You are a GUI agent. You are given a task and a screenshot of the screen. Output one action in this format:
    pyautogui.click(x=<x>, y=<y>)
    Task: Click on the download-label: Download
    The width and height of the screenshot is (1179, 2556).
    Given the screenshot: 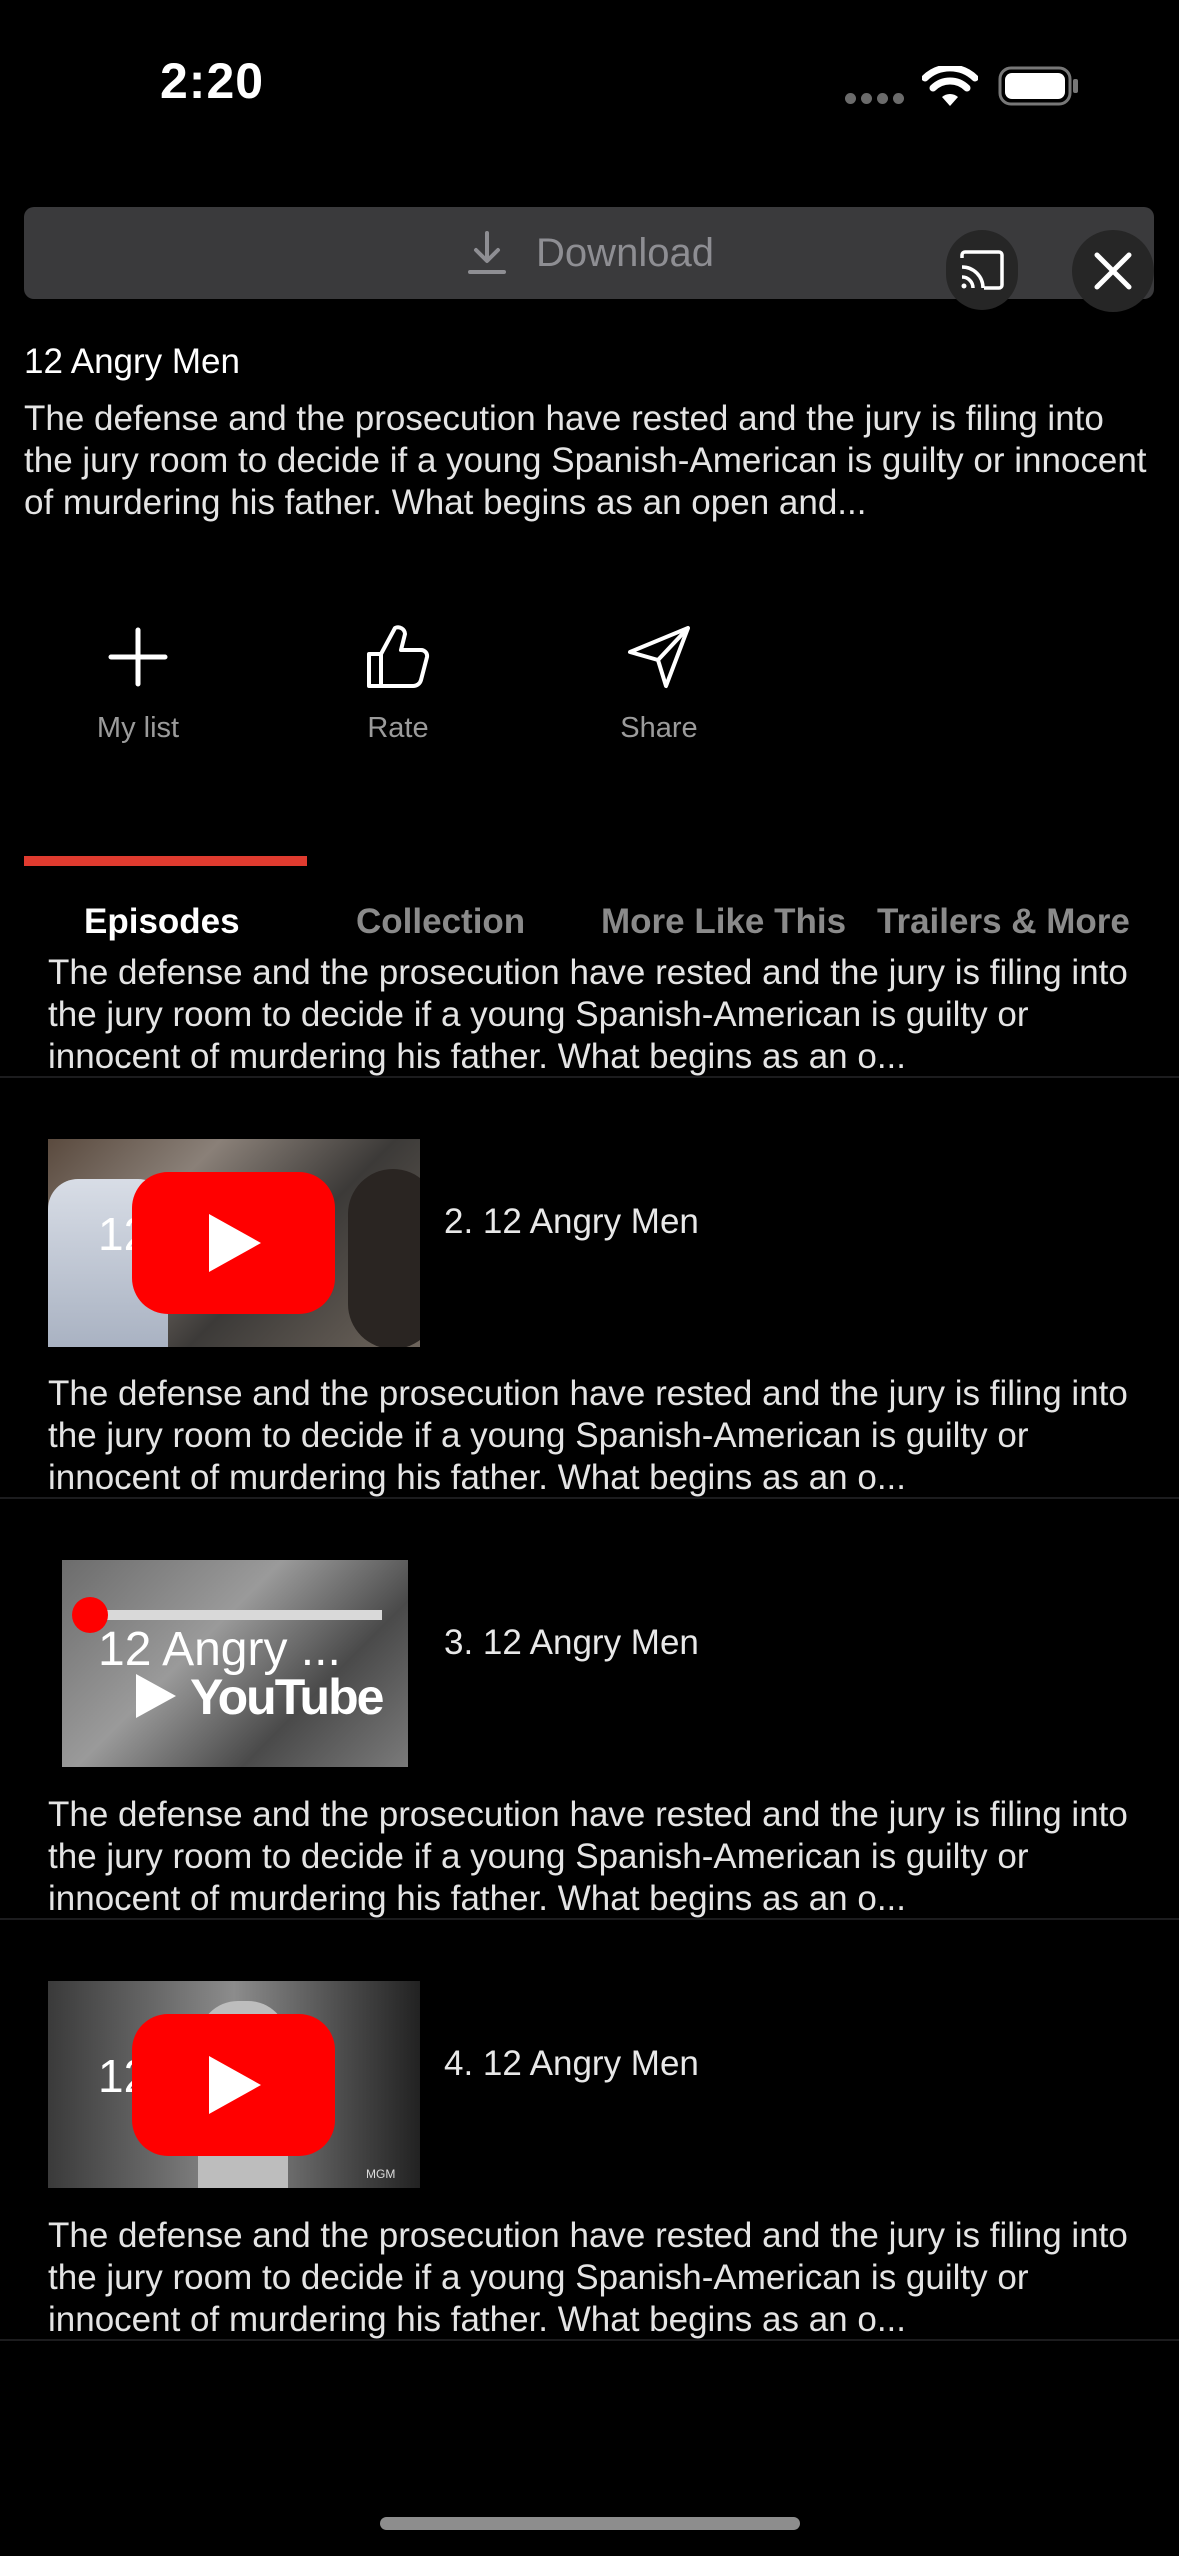 What is the action you would take?
    pyautogui.click(x=625, y=252)
    